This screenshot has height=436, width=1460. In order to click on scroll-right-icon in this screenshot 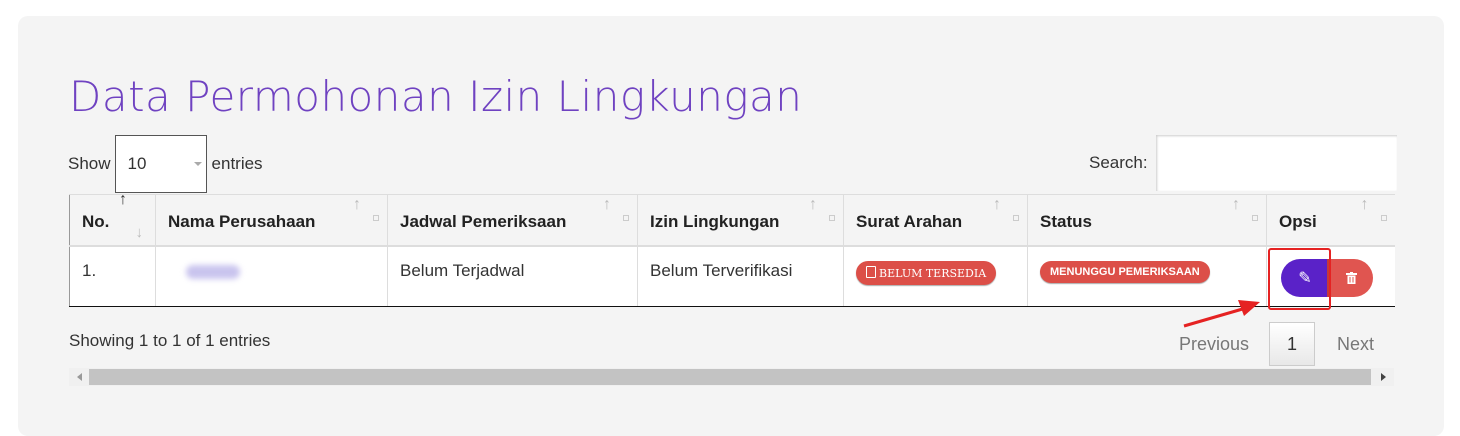, I will do `click(1383, 377)`.